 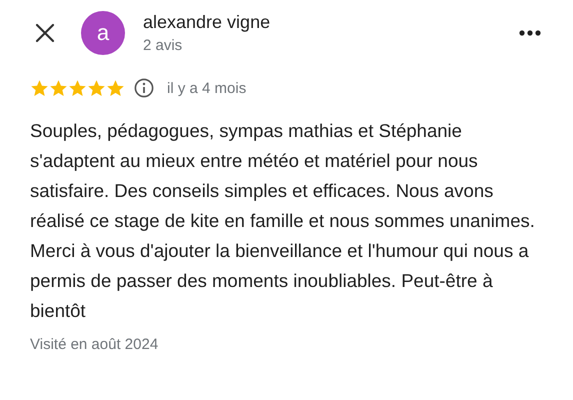 What do you see at coordinates (206, 88) in the screenshot?
I see `review-time: il y a 4 mois` at bounding box center [206, 88].